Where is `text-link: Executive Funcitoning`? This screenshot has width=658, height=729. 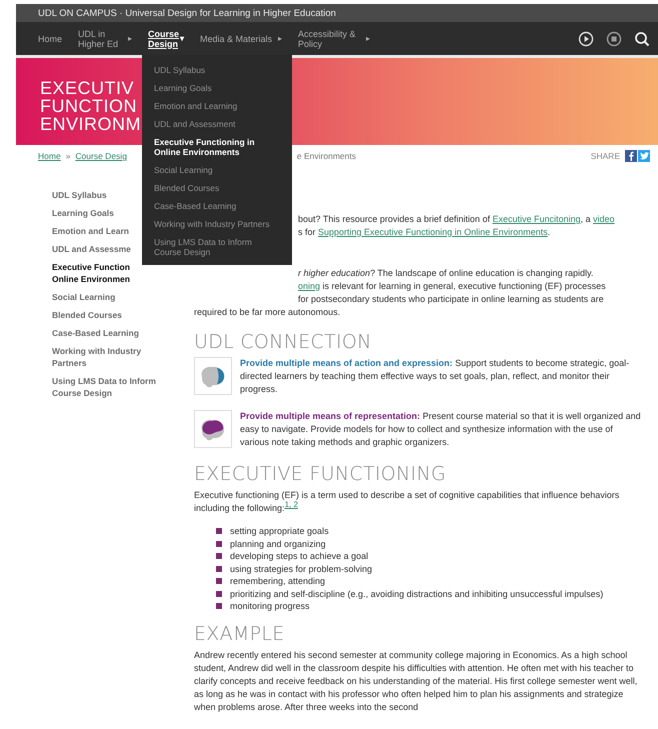
text-link: Executive Funcitoning is located at coordinates (536, 219).